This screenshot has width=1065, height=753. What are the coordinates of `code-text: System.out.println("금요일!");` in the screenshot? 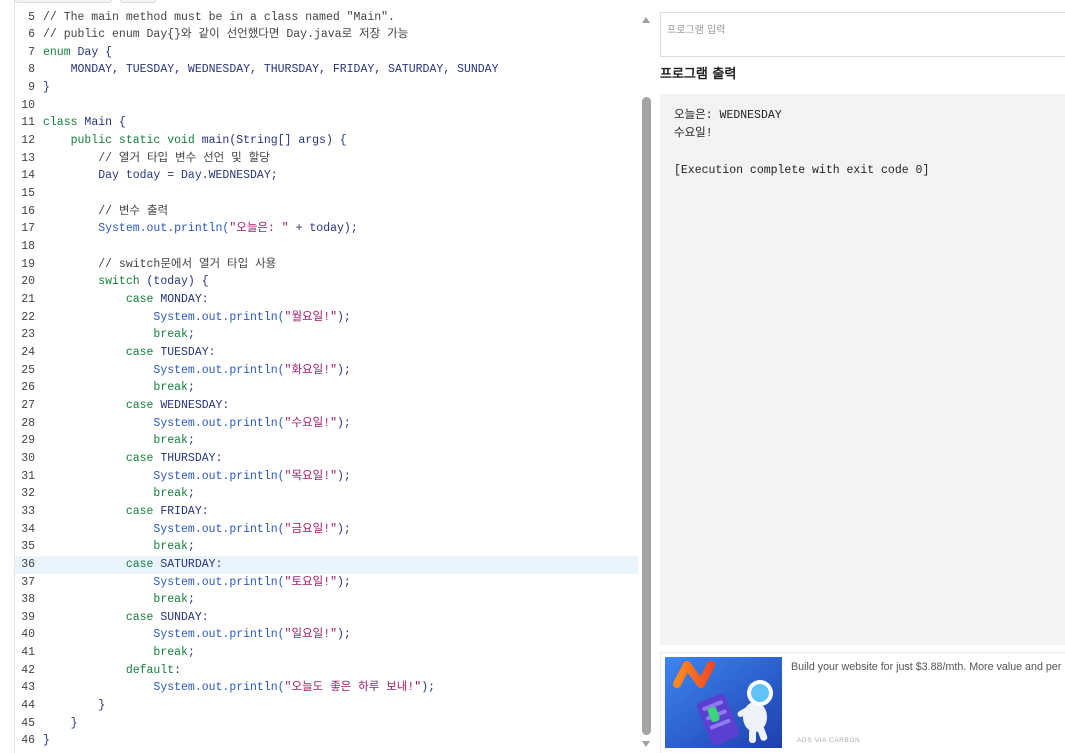 It's located at (196, 530).